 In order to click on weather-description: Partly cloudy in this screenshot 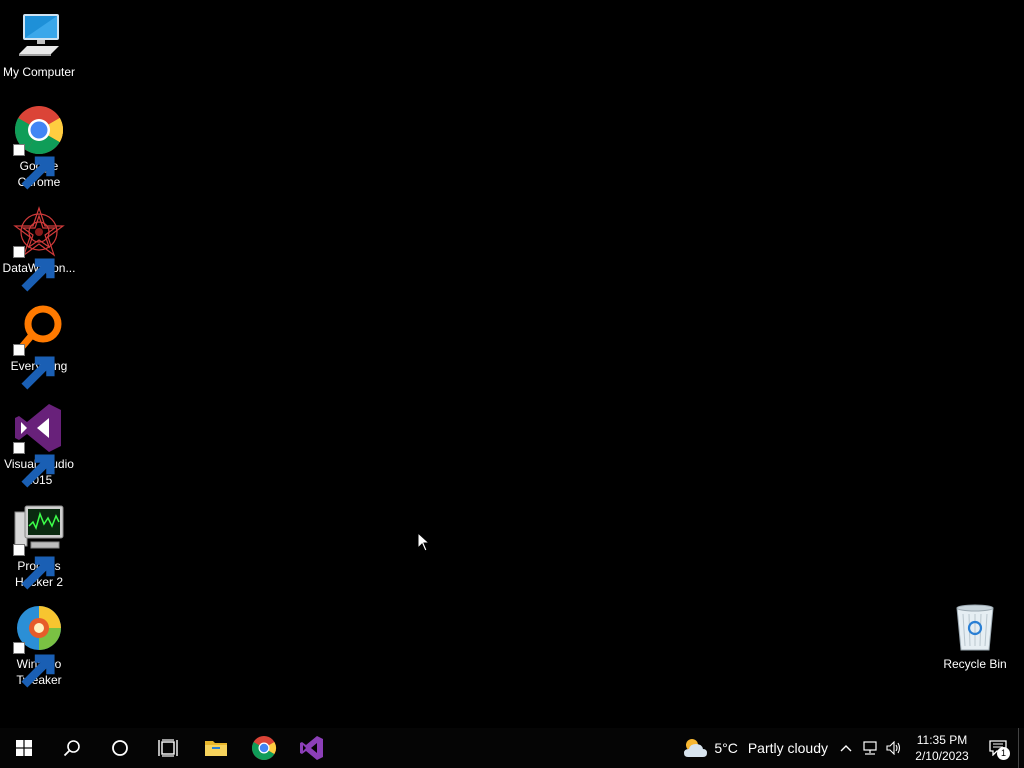, I will do `click(787, 748)`.